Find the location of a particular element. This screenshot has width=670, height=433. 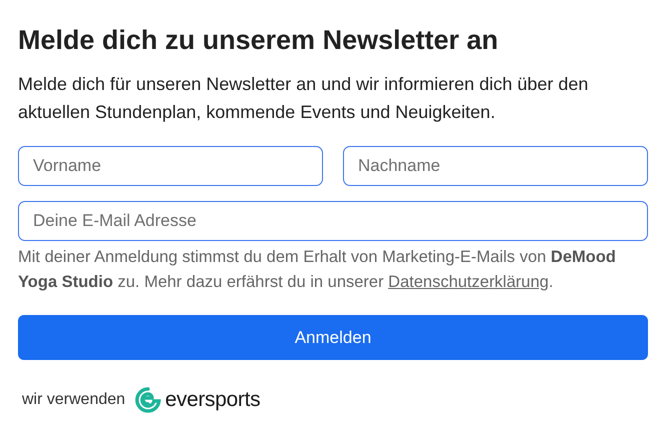

last-name-field: Nachname is located at coordinates (495, 166).